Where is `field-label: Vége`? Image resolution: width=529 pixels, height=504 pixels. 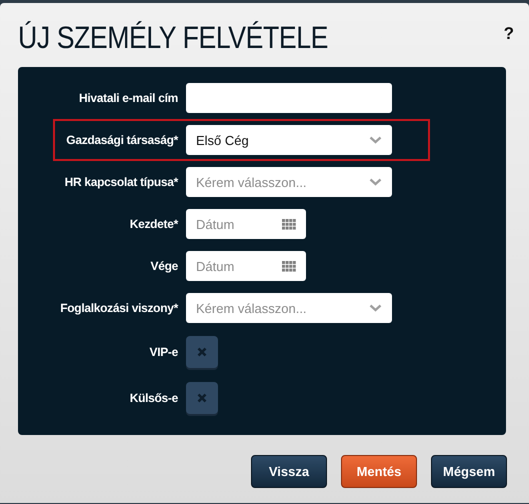 field-label: Vége is located at coordinates (164, 266).